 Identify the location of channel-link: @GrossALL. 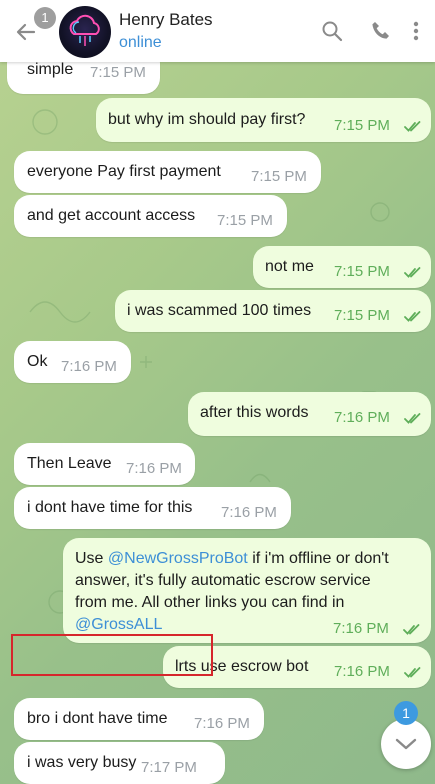
(118, 624).